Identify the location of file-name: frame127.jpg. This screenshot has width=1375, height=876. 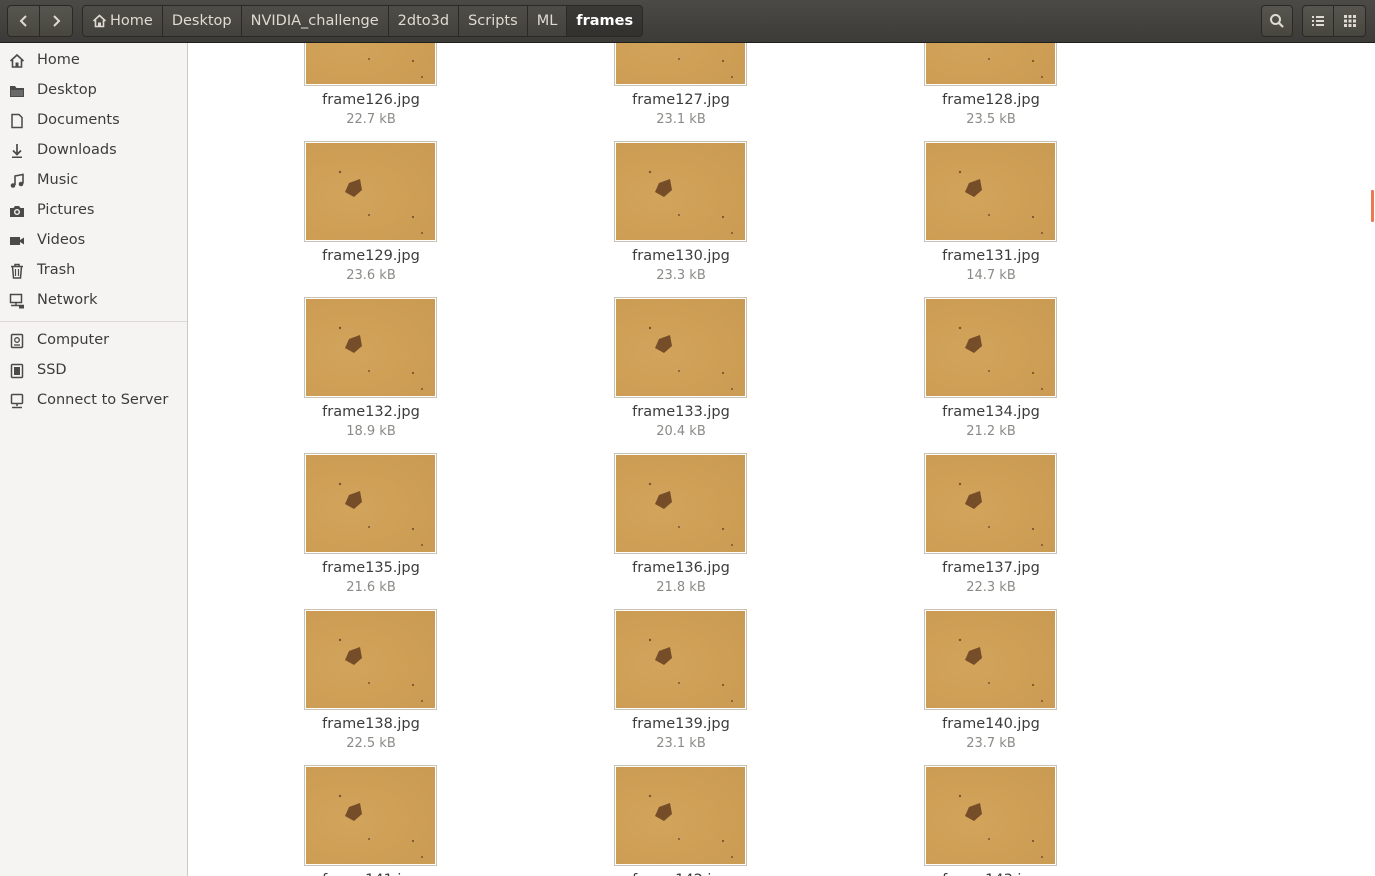
(681, 100).